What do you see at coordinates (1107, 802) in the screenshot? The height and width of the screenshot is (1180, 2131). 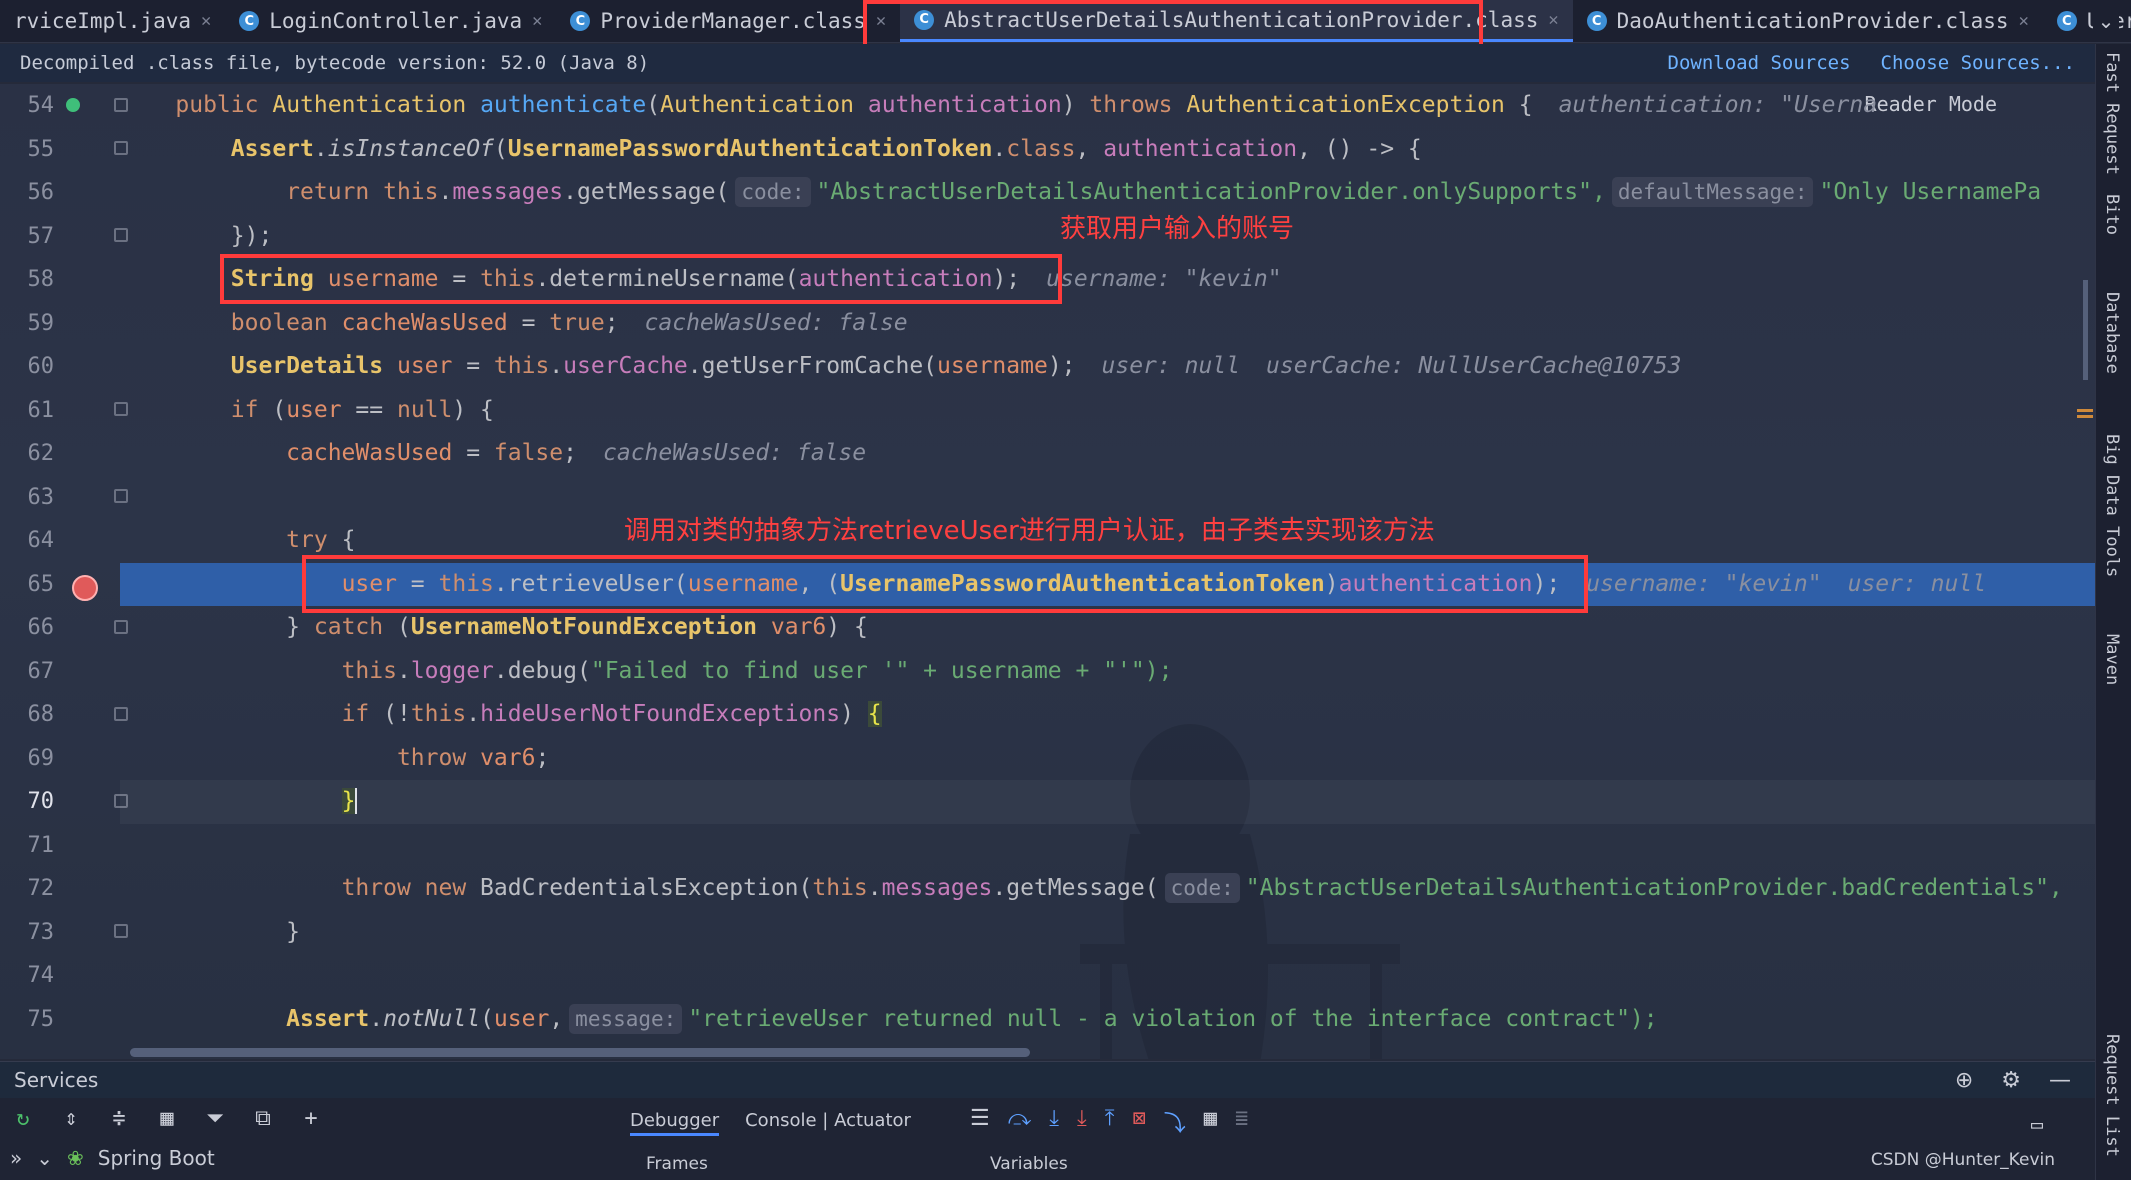 I see `code-line-70: }` at bounding box center [1107, 802].